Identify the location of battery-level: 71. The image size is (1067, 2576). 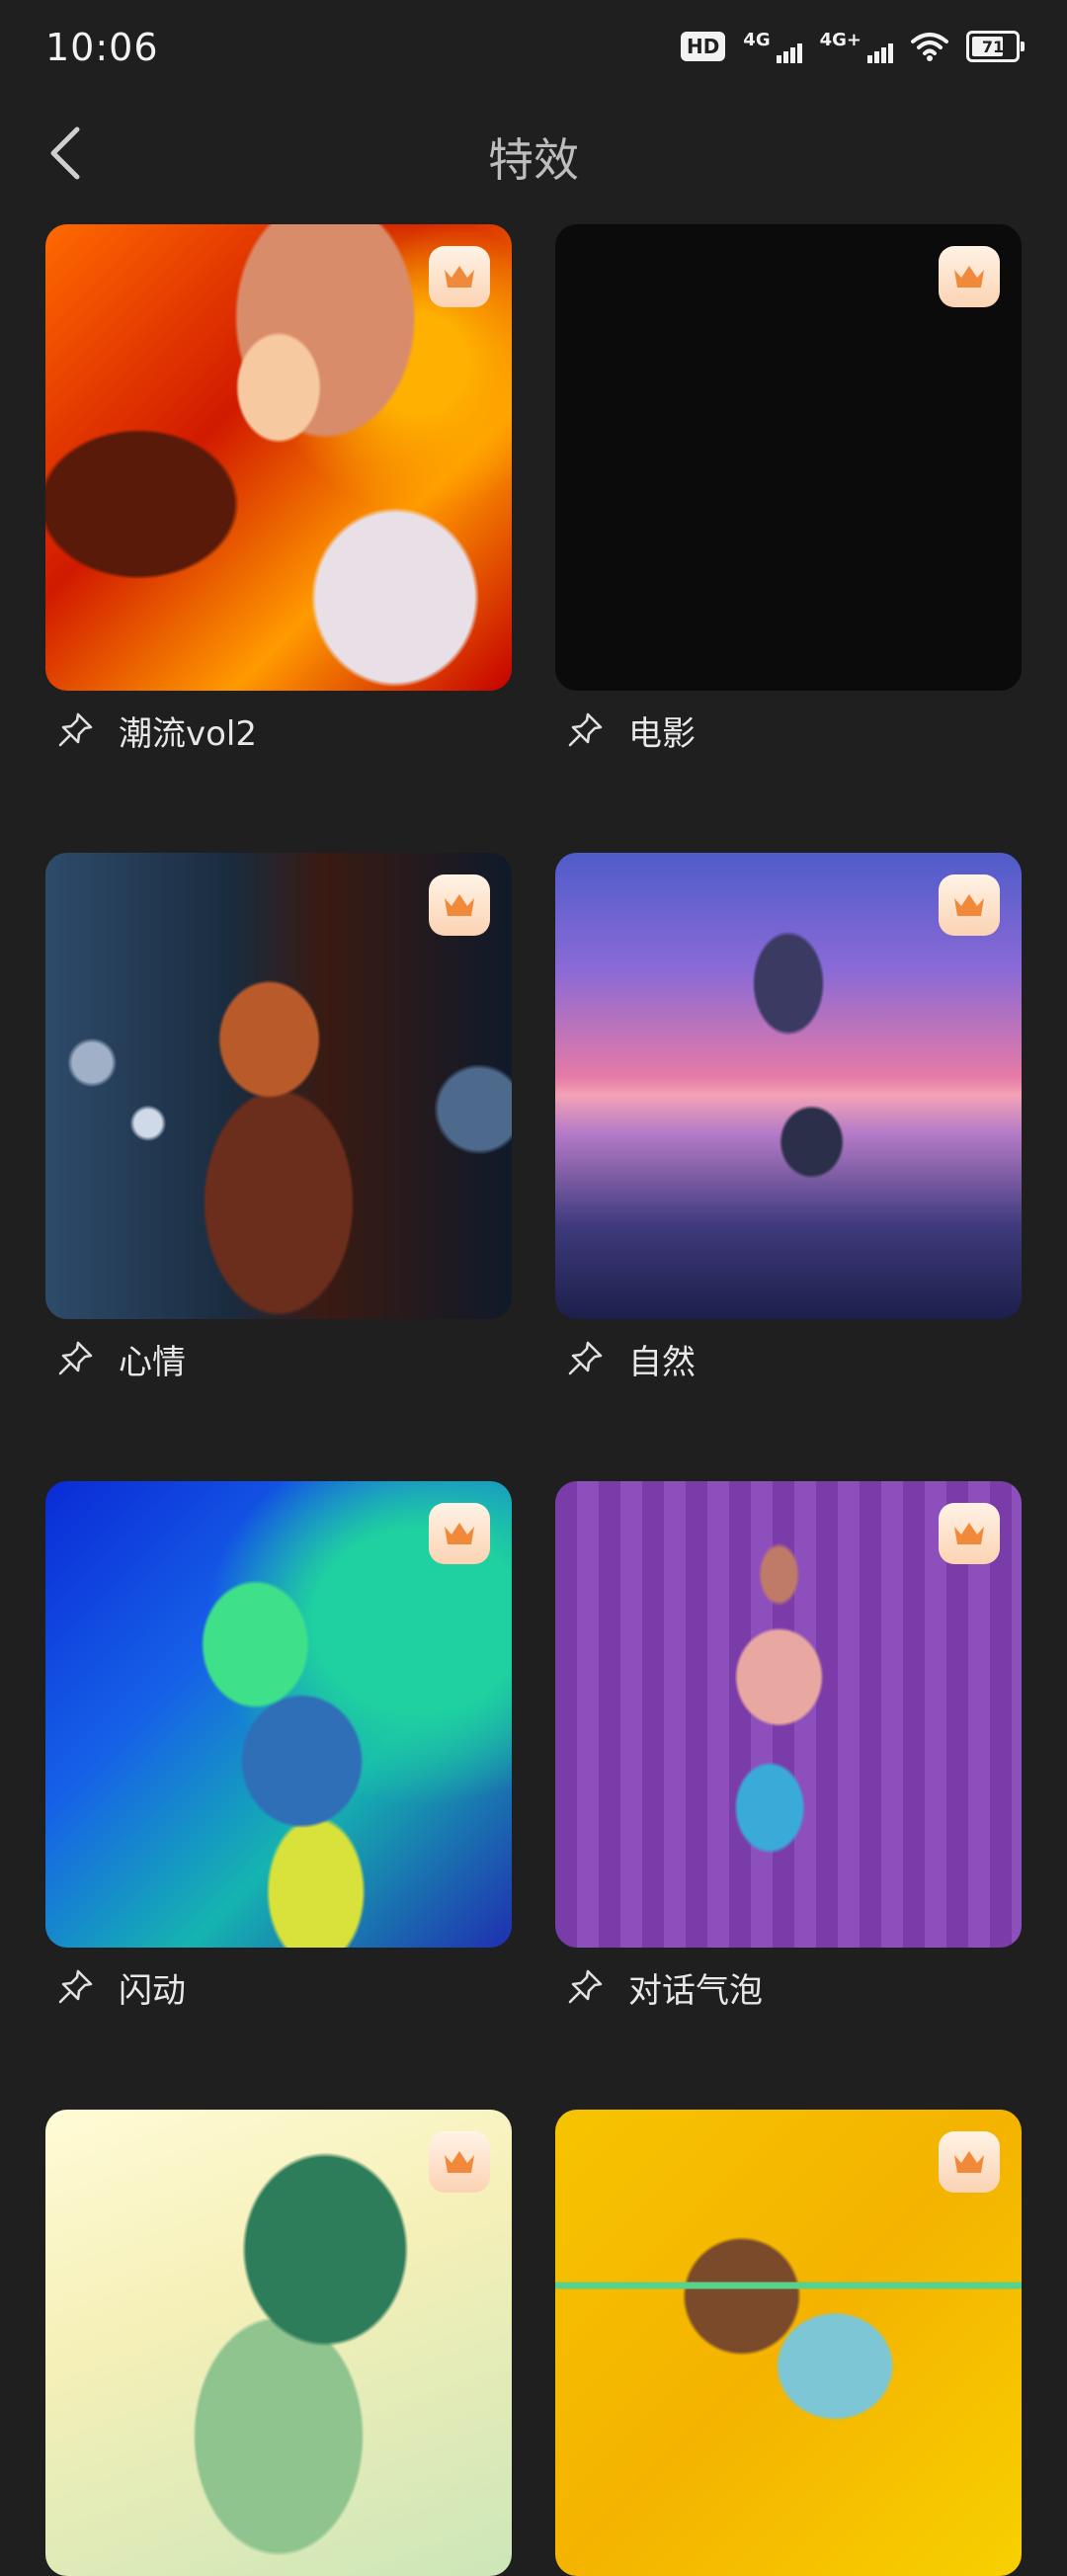
(993, 46).